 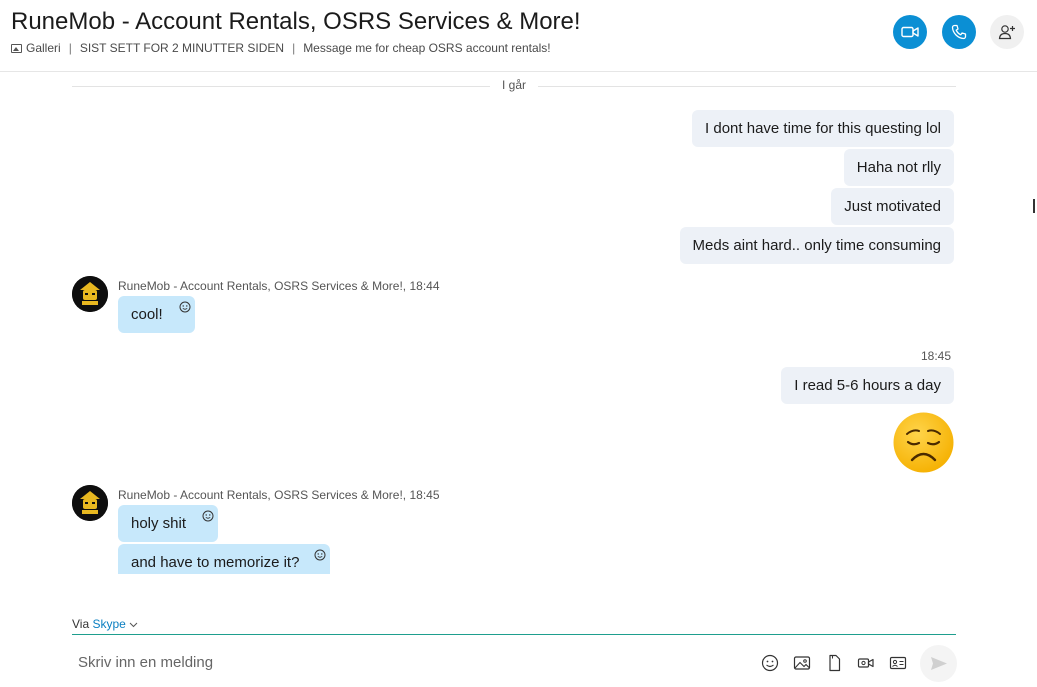 What do you see at coordinates (867, 385) in the screenshot?
I see `outgoing-message: I read 5-6 hours a day` at bounding box center [867, 385].